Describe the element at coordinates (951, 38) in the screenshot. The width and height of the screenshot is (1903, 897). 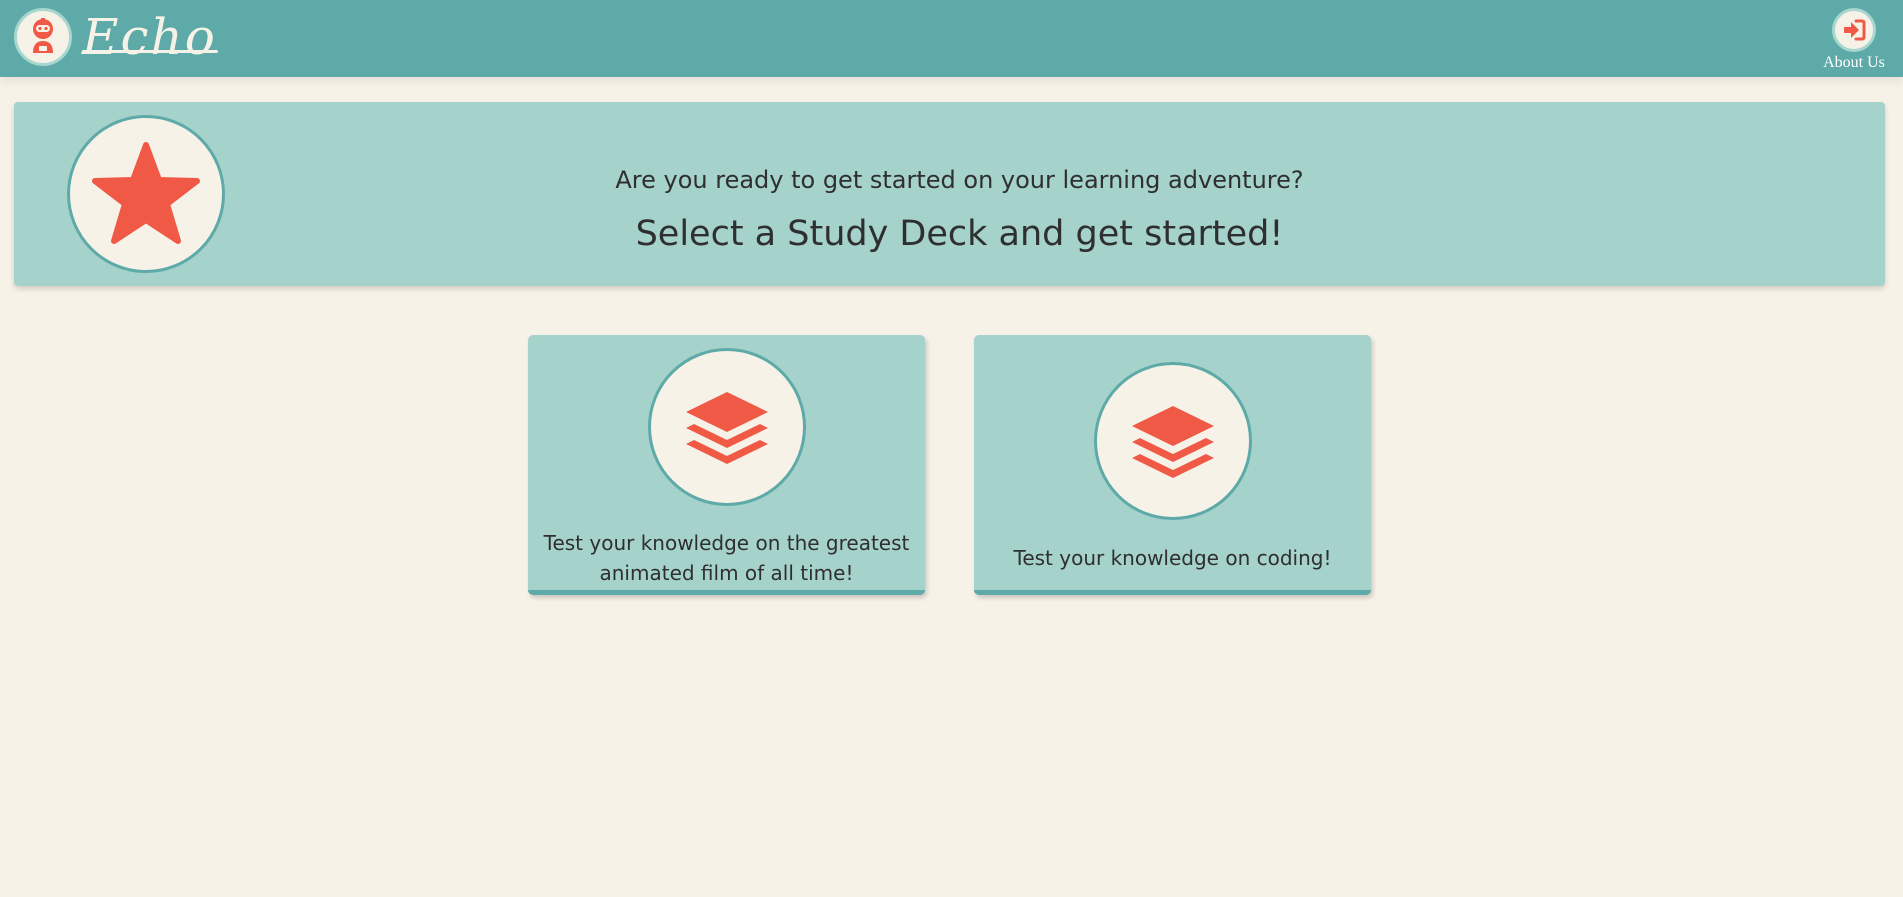
I see `top-navbar: Echo About Us` at that location.